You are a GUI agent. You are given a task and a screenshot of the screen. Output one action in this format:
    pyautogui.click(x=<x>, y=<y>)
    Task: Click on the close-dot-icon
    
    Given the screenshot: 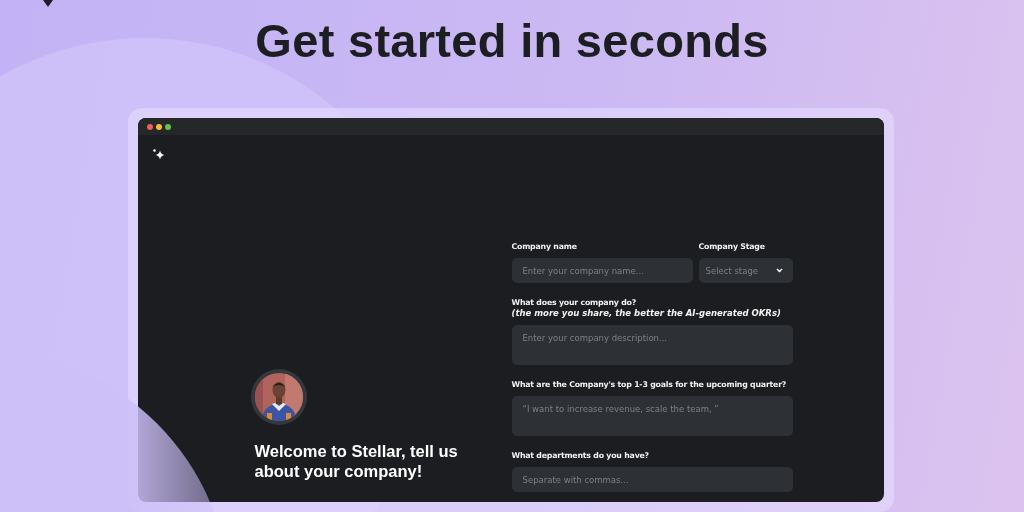 What is the action you would take?
    pyautogui.click(x=149, y=126)
    